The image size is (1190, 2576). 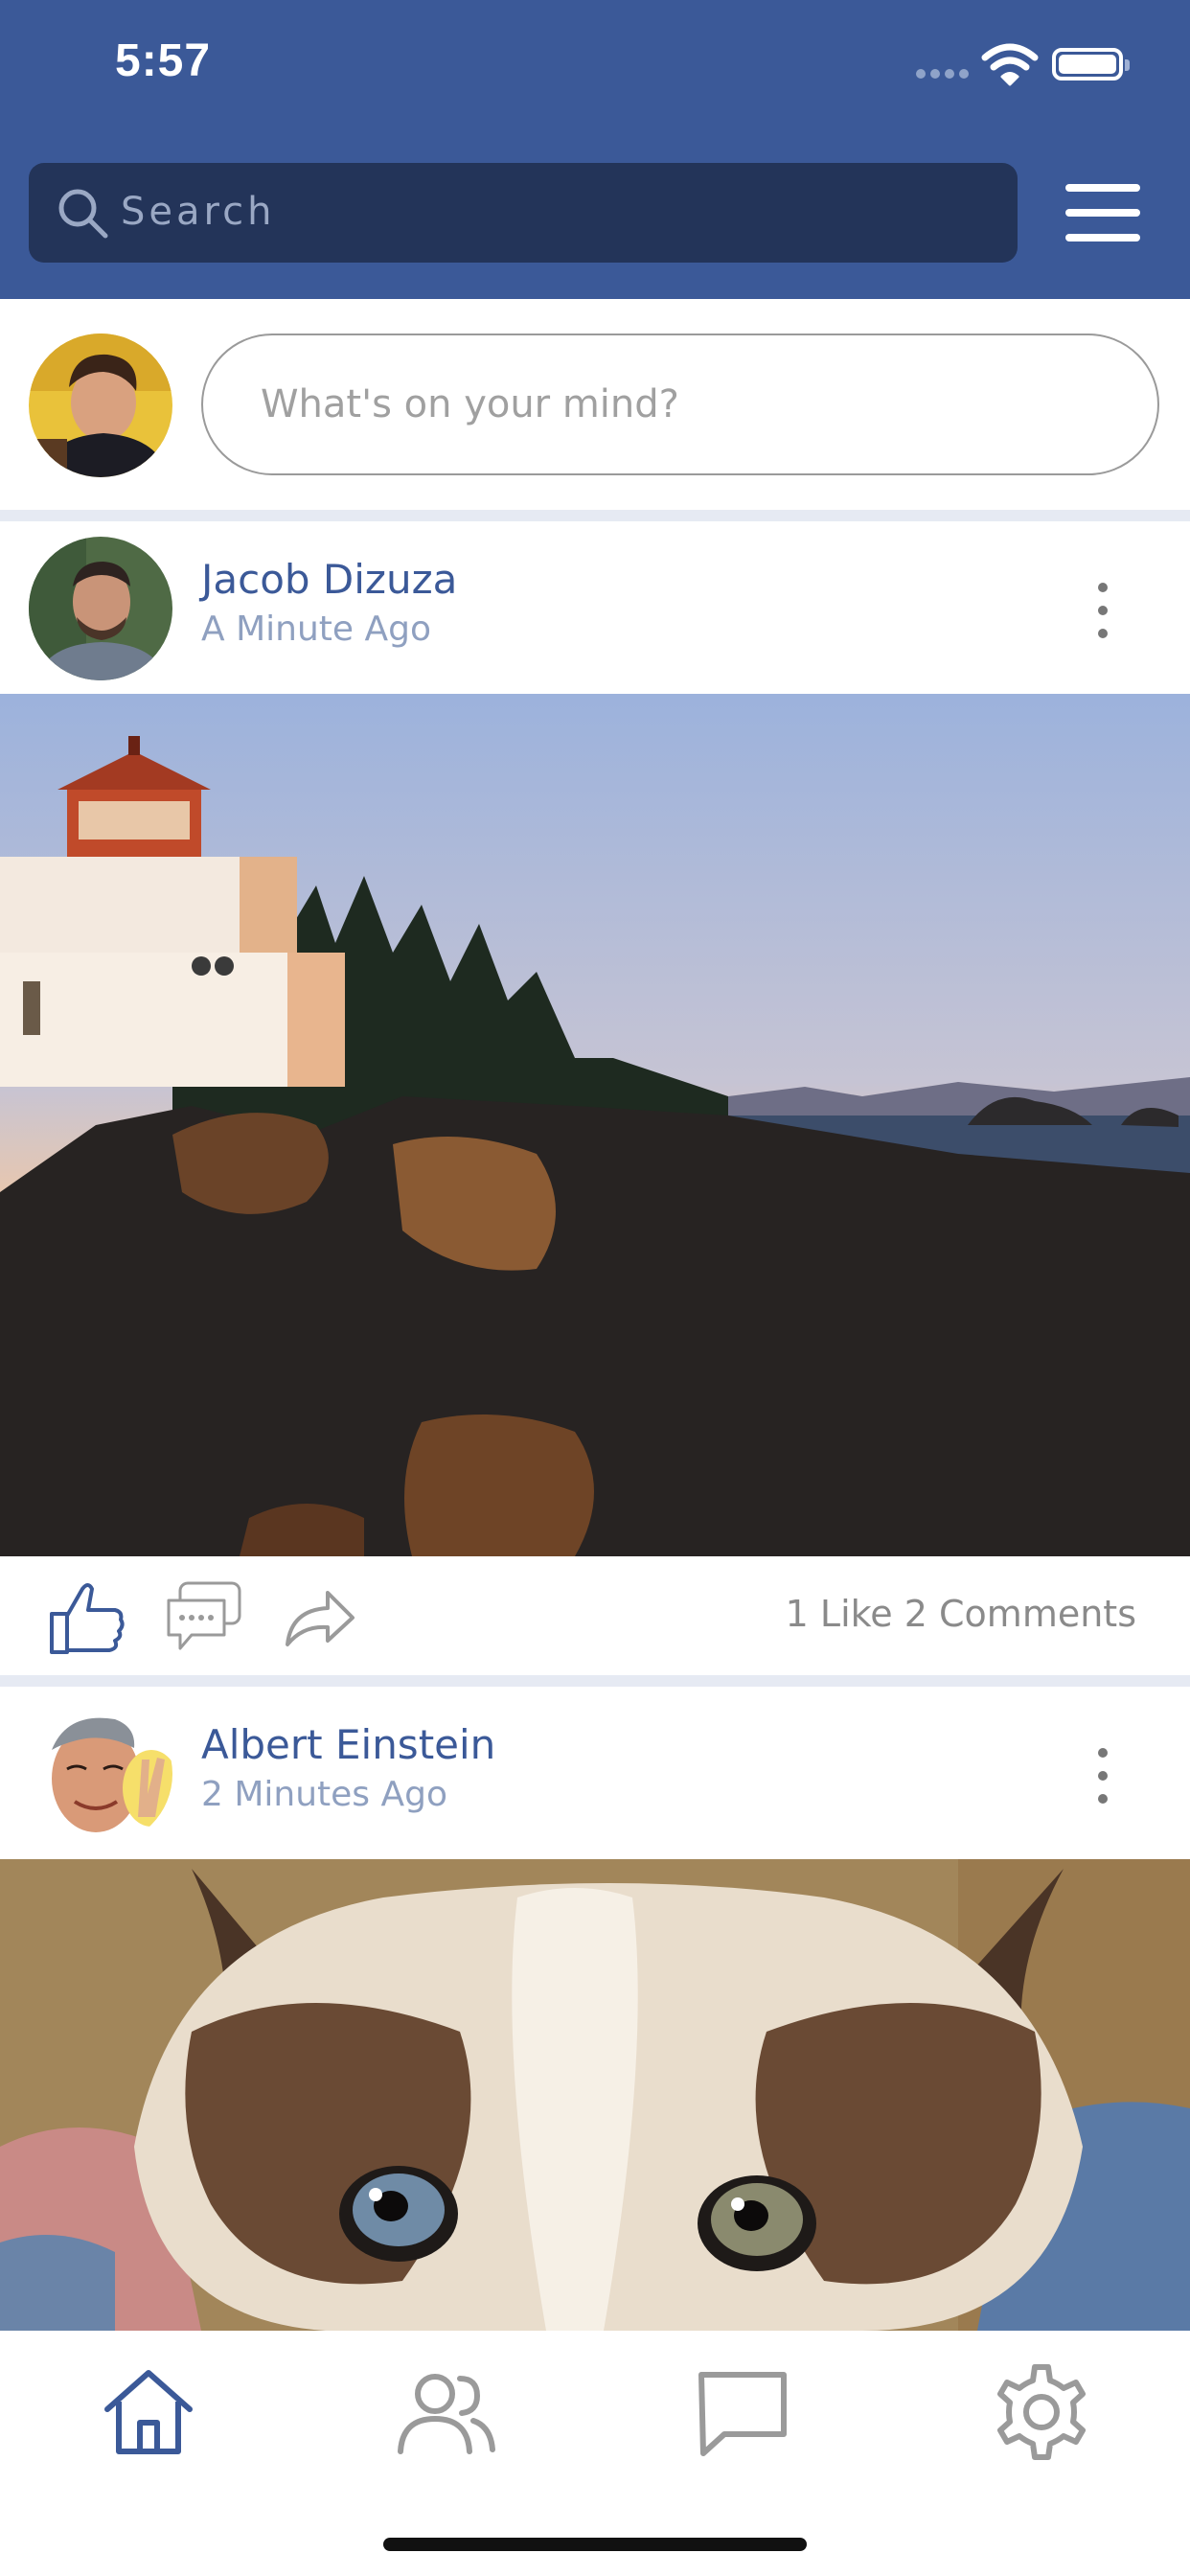 I want to click on battery-cap, so click(x=1128, y=65).